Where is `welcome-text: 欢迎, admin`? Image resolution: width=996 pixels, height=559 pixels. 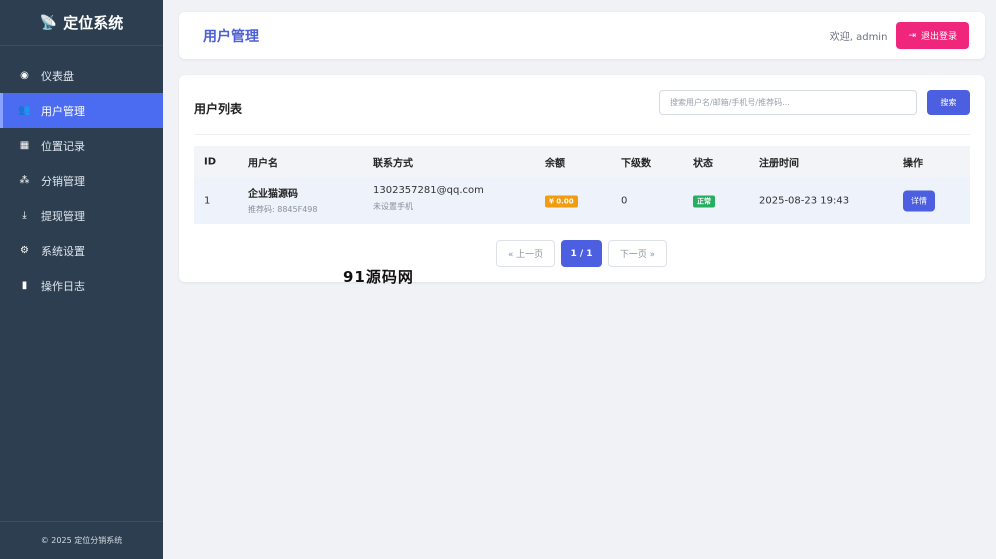 welcome-text: 欢迎, admin is located at coordinates (858, 37).